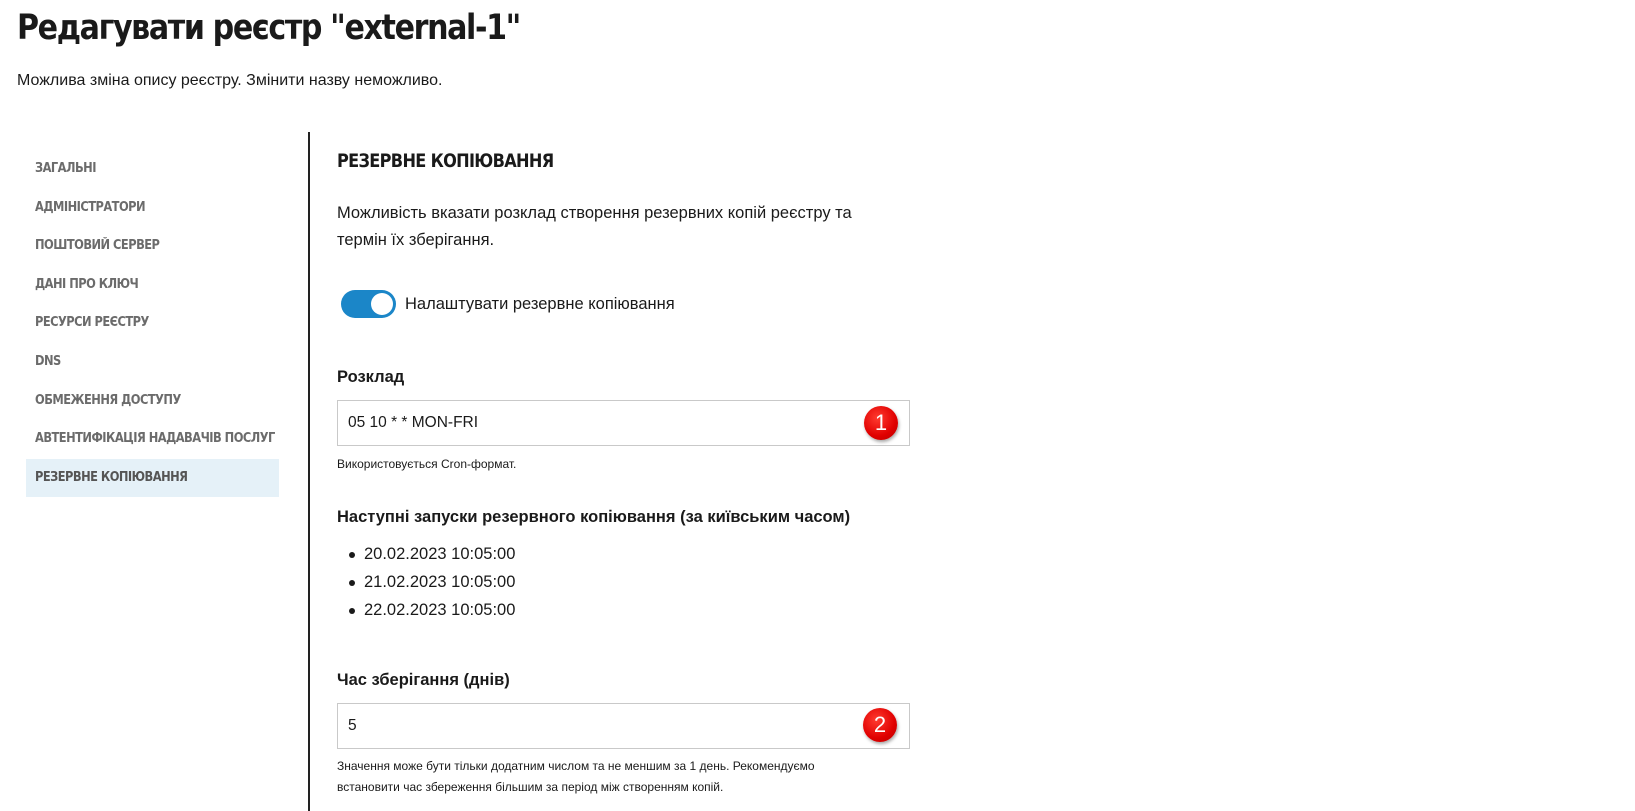 The height and width of the screenshot is (811, 1635). What do you see at coordinates (623, 726) in the screenshot?
I see `retention-days-input` at bounding box center [623, 726].